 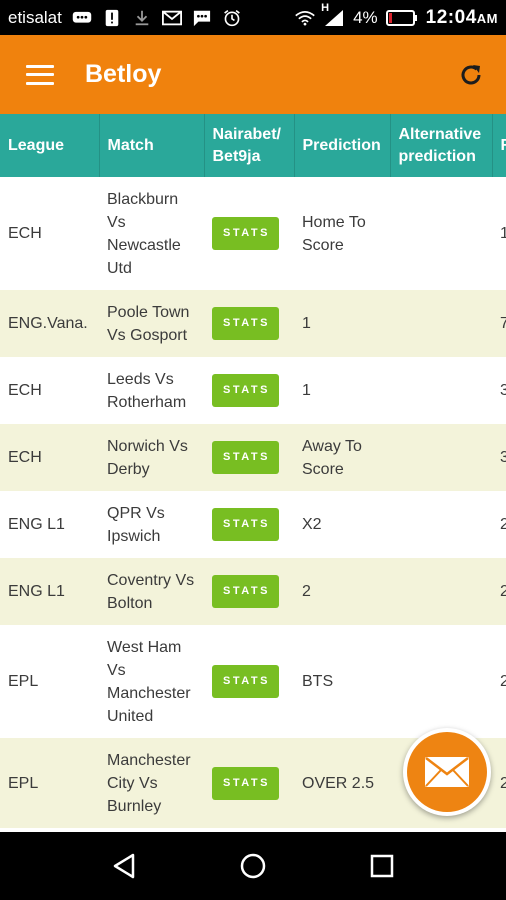 I want to click on battery-percent: 4%, so click(x=365, y=17).